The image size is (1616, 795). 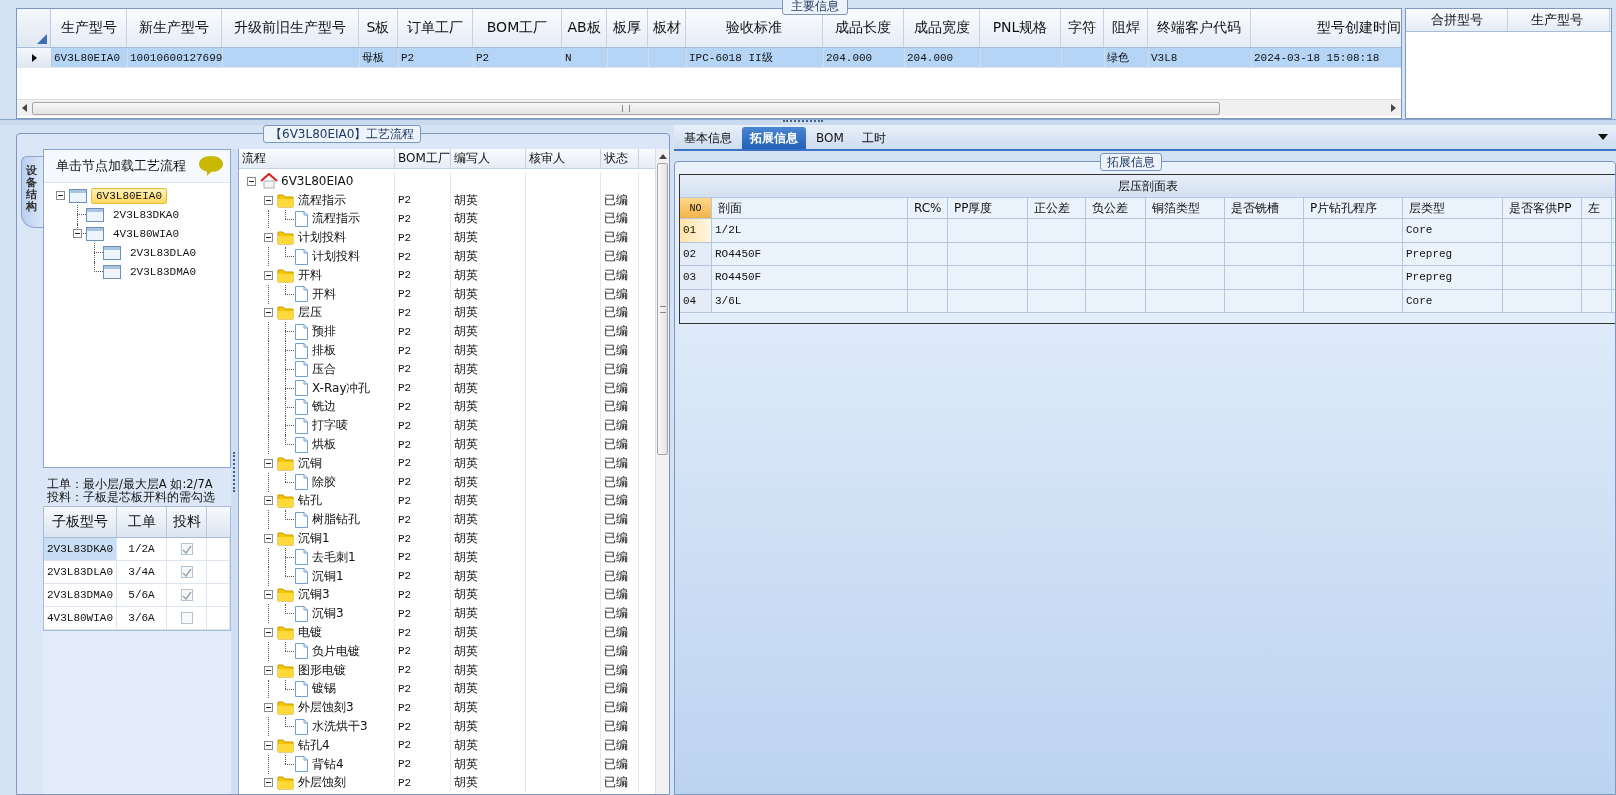 What do you see at coordinates (322, 482) in the screenshot?
I see `tree-node: 除胶` at bounding box center [322, 482].